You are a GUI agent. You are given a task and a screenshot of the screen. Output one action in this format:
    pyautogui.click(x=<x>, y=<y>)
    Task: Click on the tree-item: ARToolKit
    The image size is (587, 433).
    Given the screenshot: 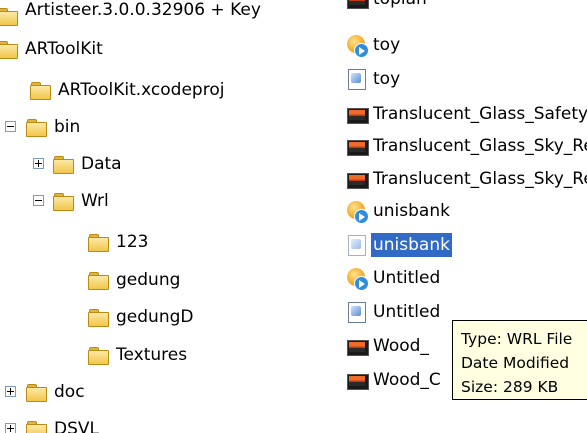 What is the action you would take?
    pyautogui.click(x=52, y=49)
    